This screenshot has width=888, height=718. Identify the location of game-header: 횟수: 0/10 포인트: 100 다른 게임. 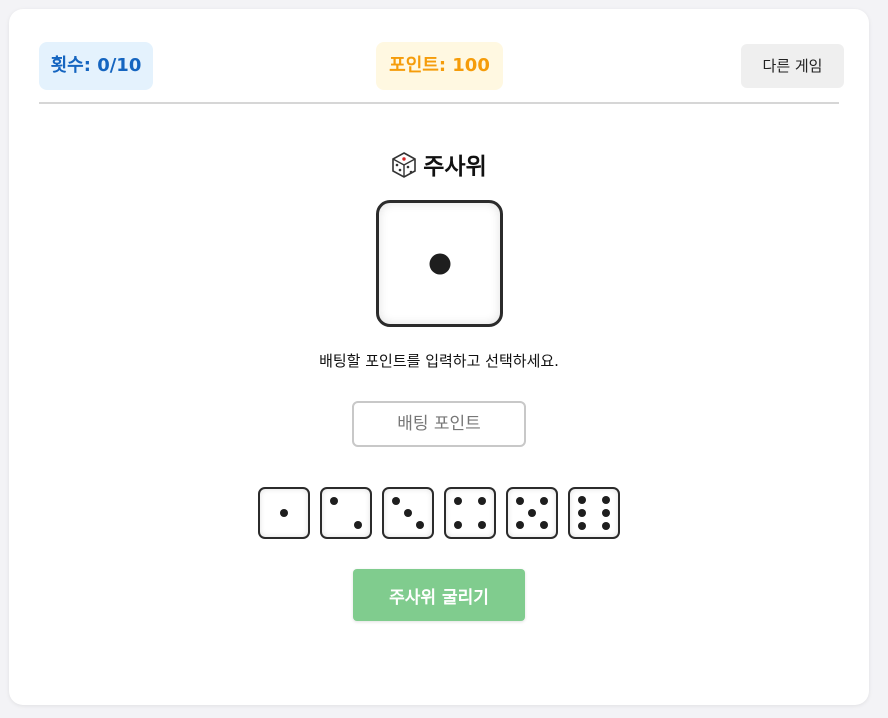
(441, 66).